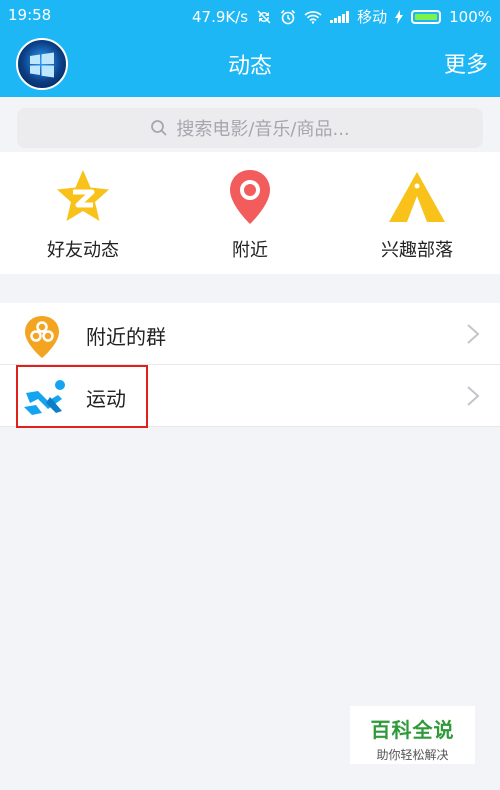 The height and width of the screenshot is (790, 500). What do you see at coordinates (250, 334) in the screenshot?
I see `list-item-nearby-groups: 附近的群` at bounding box center [250, 334].